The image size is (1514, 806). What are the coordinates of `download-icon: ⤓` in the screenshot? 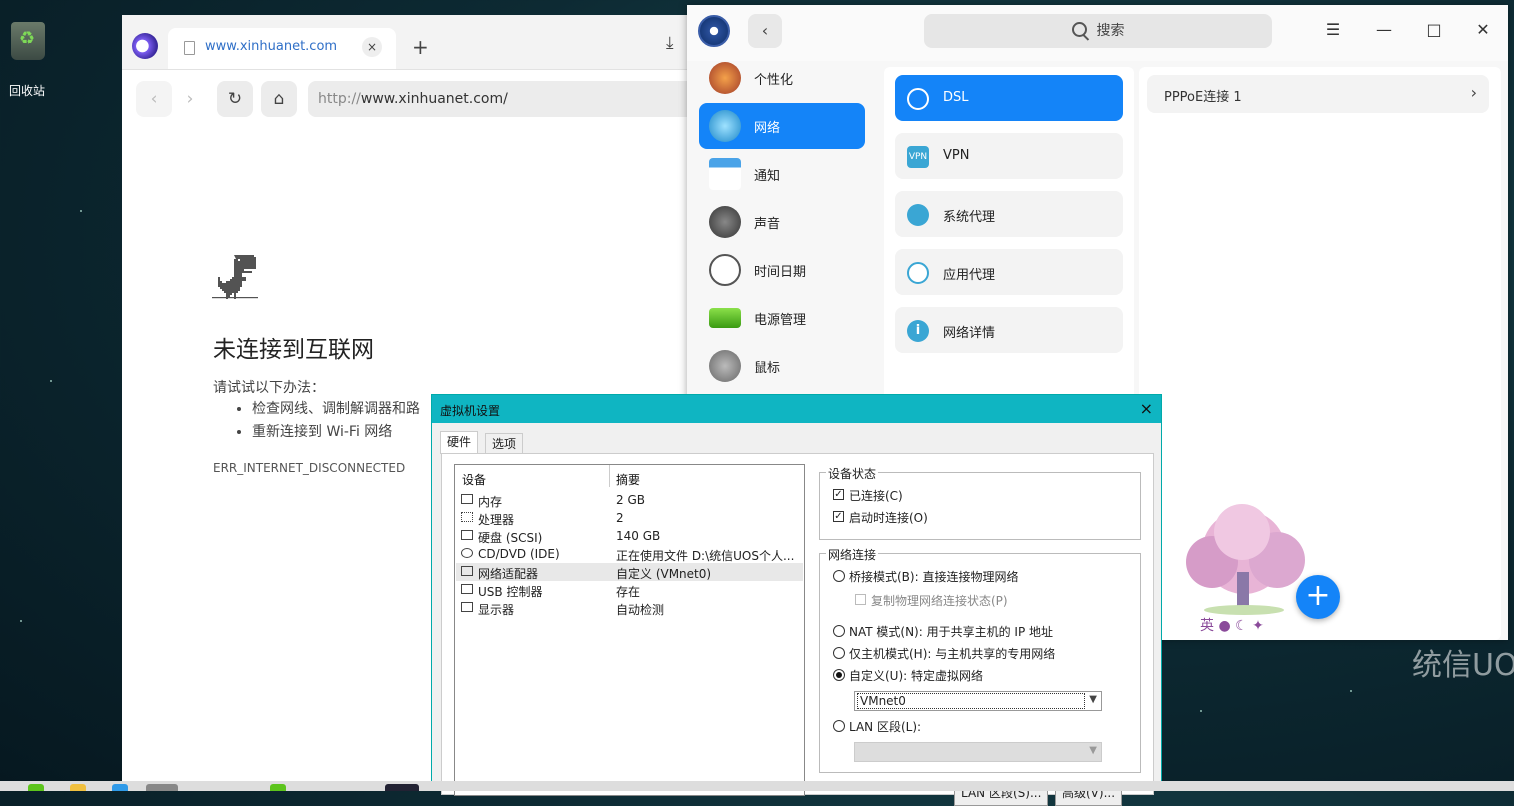 It's located at (670, 43).